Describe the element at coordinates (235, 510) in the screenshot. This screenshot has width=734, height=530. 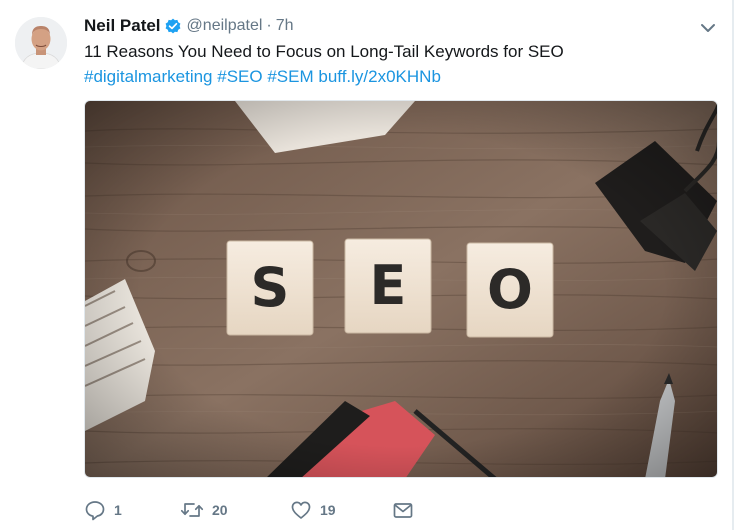
I see `retweet-button: 20` at that location.